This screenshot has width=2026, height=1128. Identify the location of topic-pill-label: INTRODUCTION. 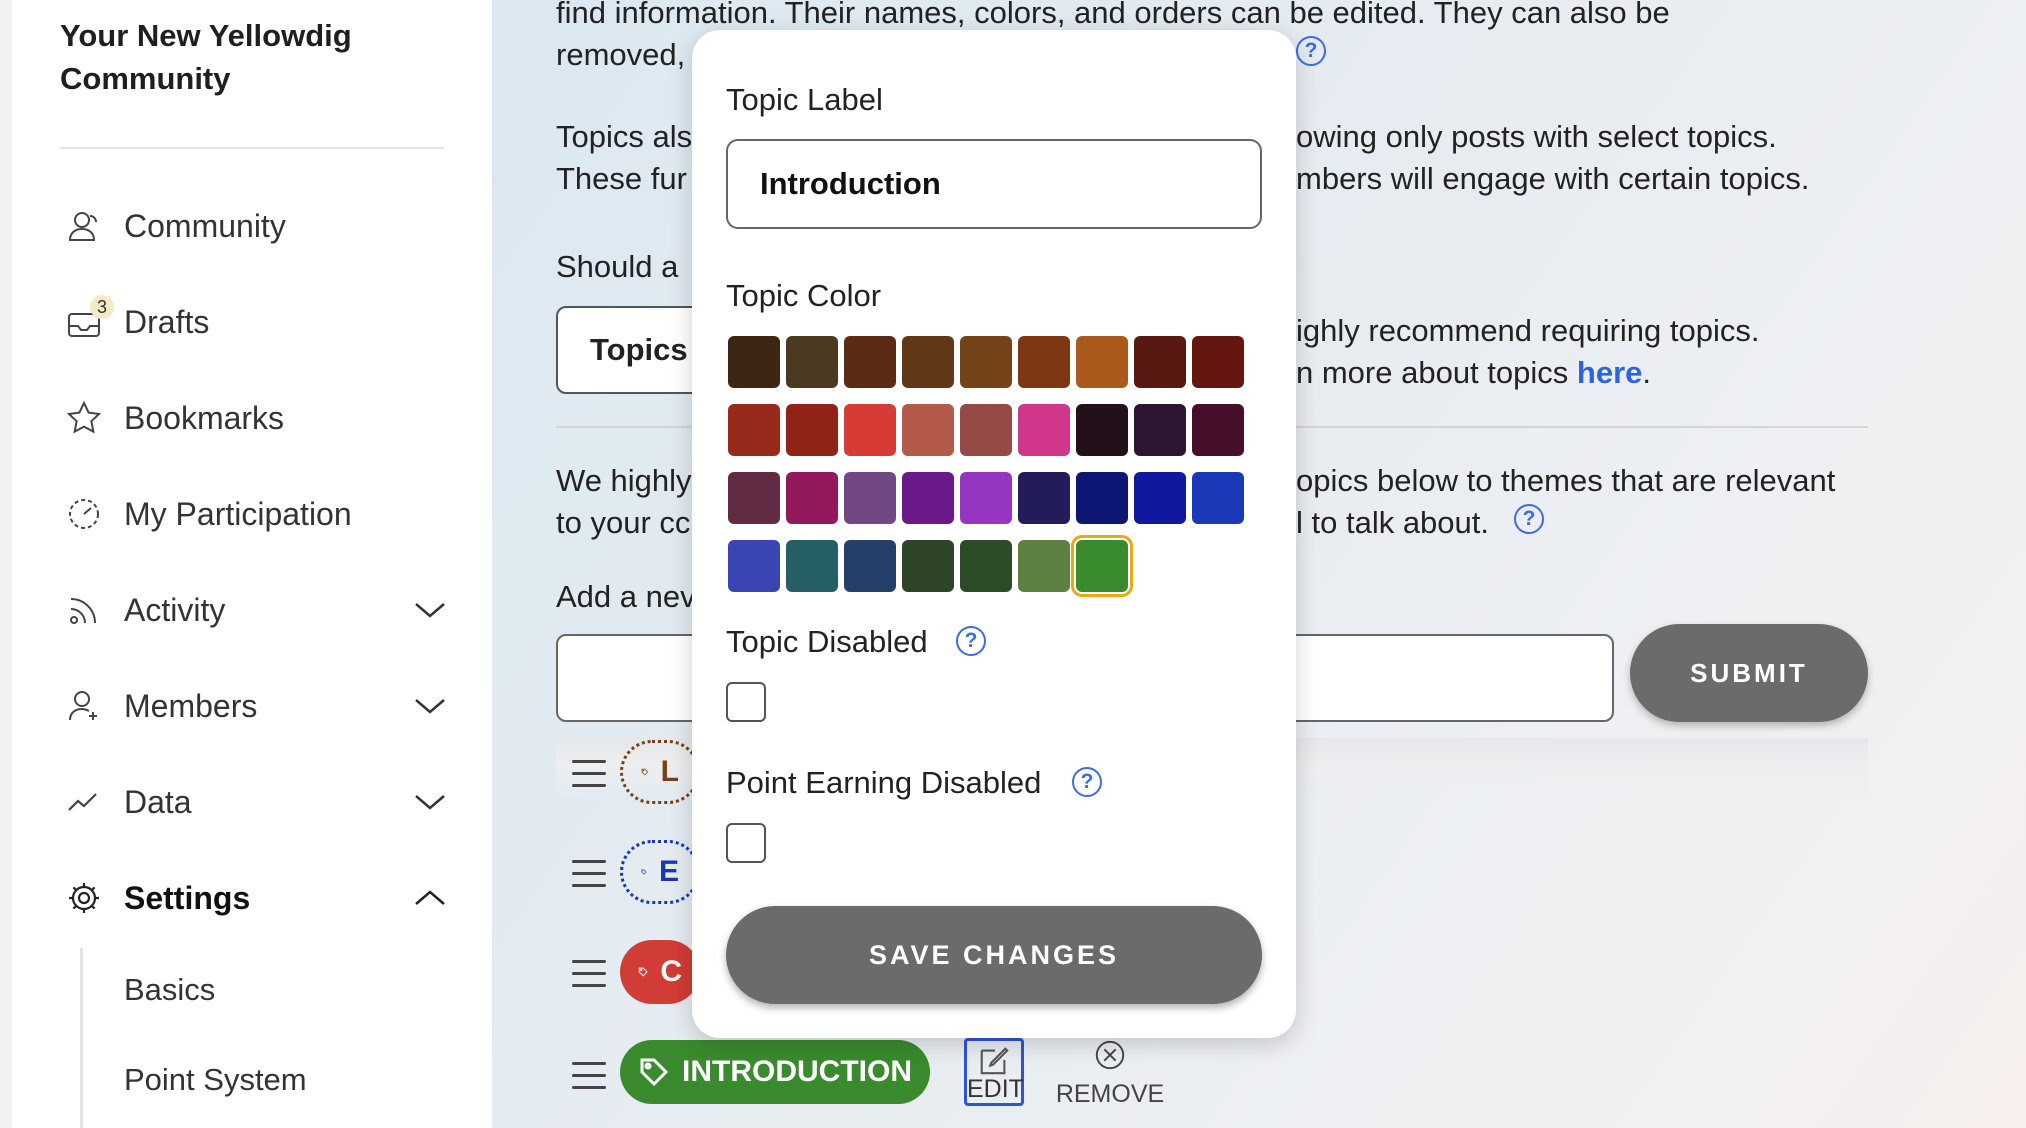
(797, 1071).